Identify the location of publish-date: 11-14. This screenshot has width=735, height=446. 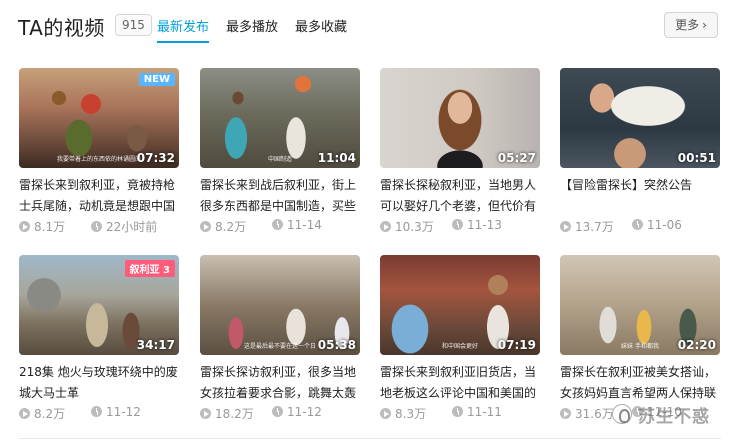
(297, 225).